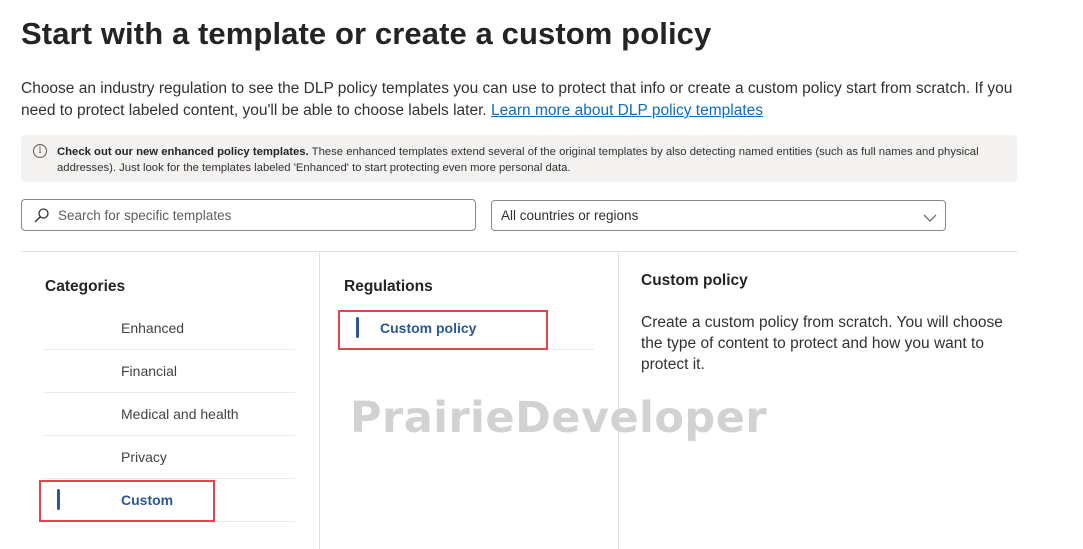 The image size is (1083, 549). What do you see at coordinates (930, 219) in the screenshot?
I see `chevron-down-icon` at bounding box center [930, 219].